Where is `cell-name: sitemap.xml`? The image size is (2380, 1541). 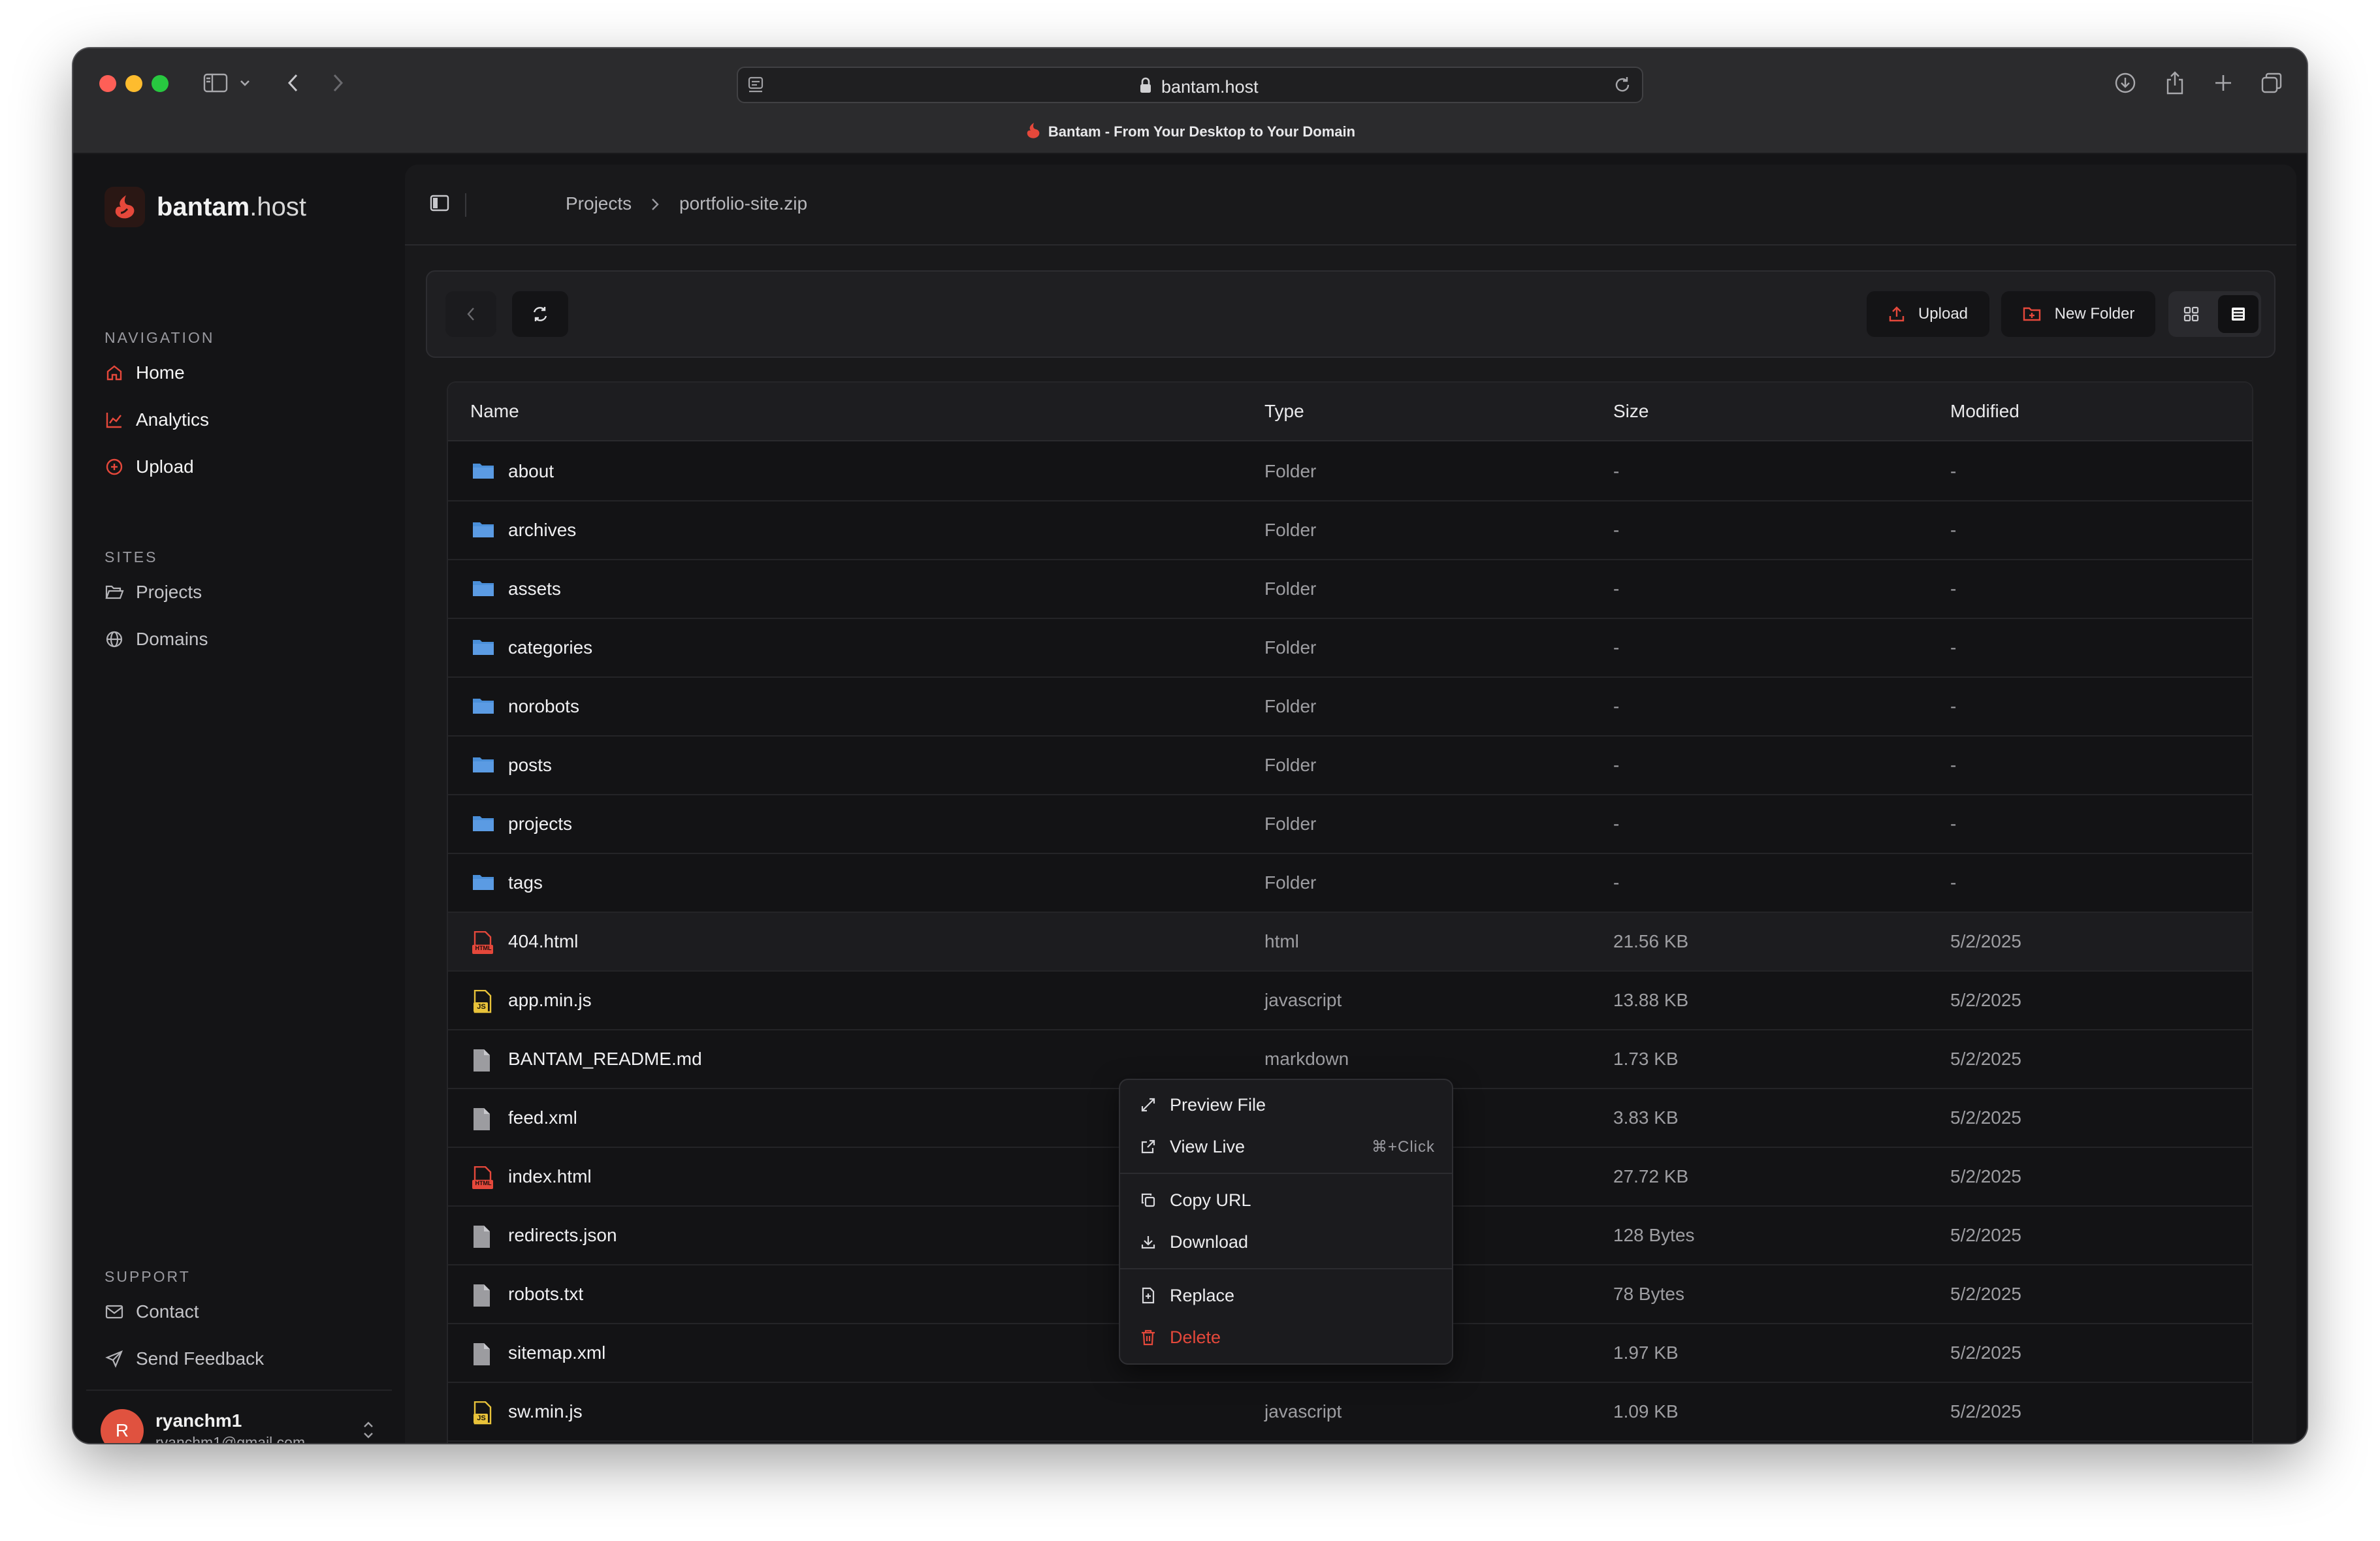
cell-name: sitemap.xml is located at coordinates (556, 1352).